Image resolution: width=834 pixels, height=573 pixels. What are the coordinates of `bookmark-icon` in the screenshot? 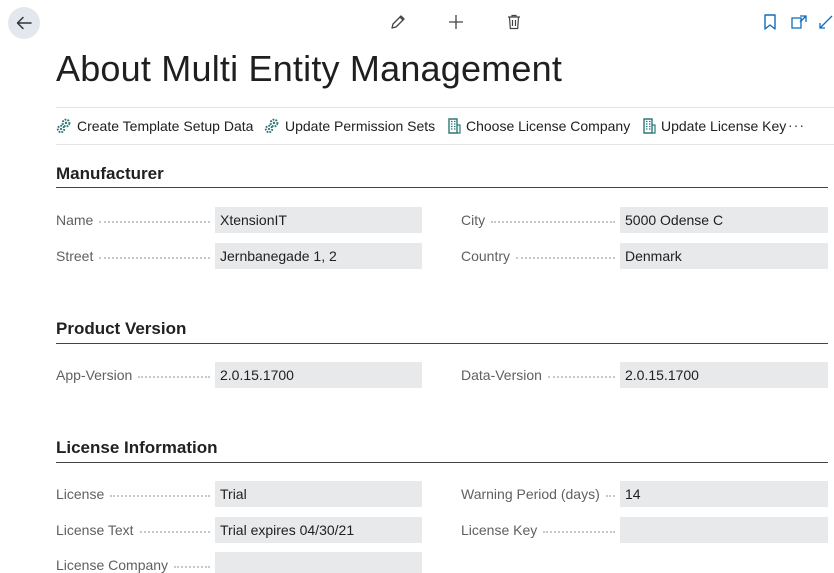 It's located at (770, 22).